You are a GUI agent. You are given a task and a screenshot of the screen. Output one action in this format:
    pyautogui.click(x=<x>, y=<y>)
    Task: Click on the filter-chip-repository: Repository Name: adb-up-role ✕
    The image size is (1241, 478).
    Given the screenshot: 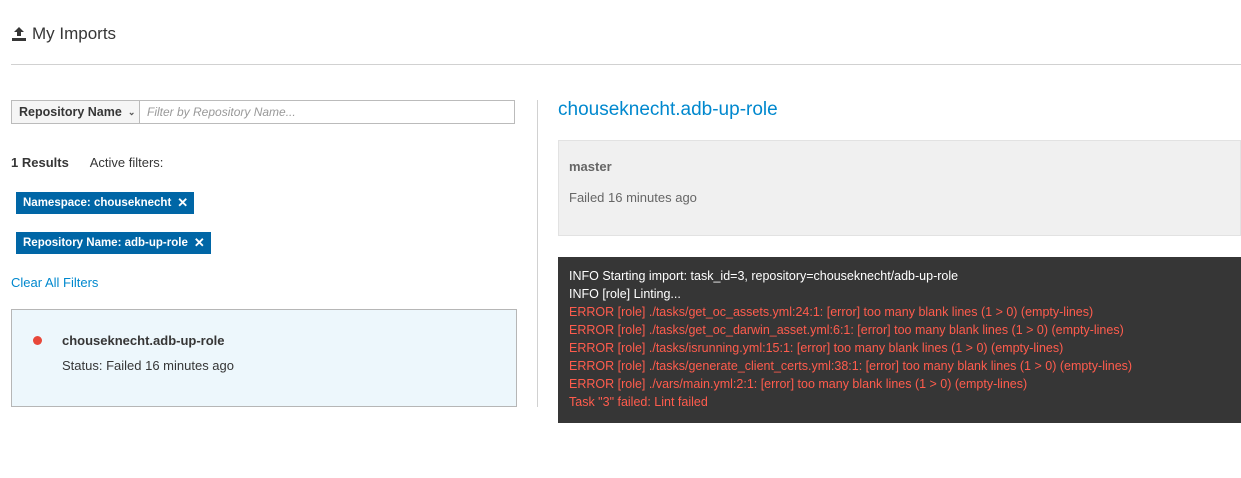 What is the action you would take?
    pyautogui.click(x=113, y=243)
    